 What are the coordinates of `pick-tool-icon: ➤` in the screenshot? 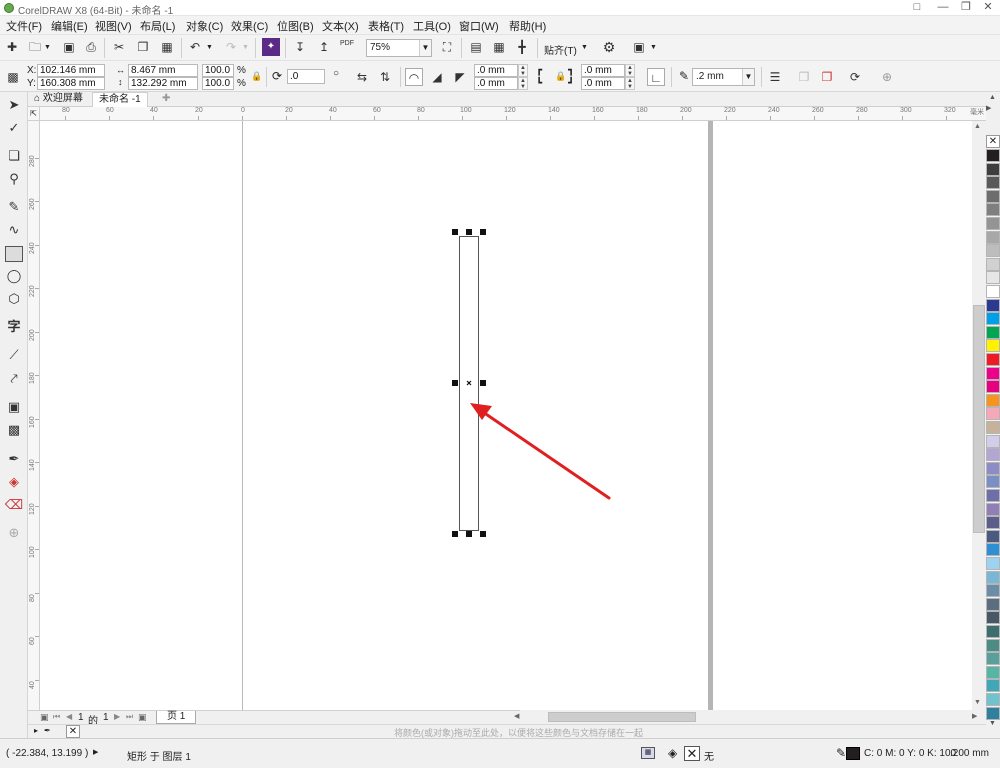 It's located at (14, 105).